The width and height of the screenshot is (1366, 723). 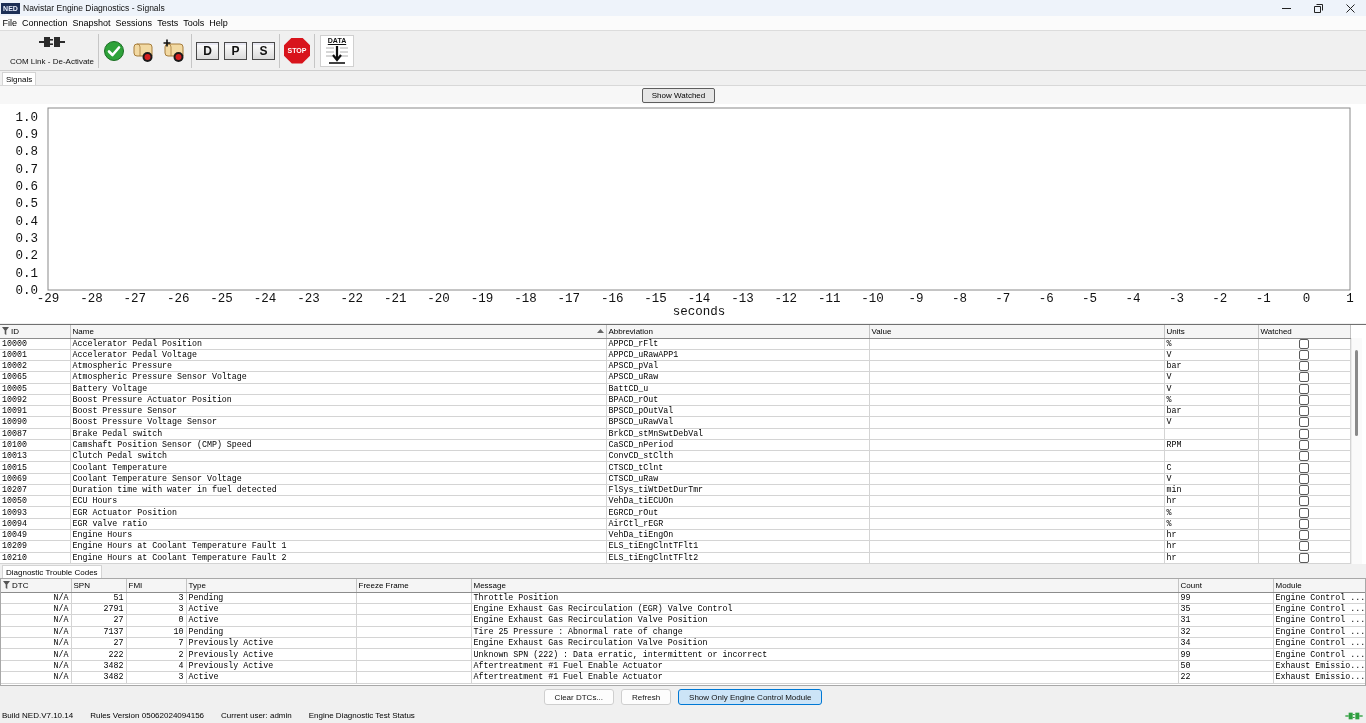 What do you see at coordinates (750, 697) in the screenshot?
I see `panel-button: Show Only Engine Control Module` at bounding box center [750, 697].